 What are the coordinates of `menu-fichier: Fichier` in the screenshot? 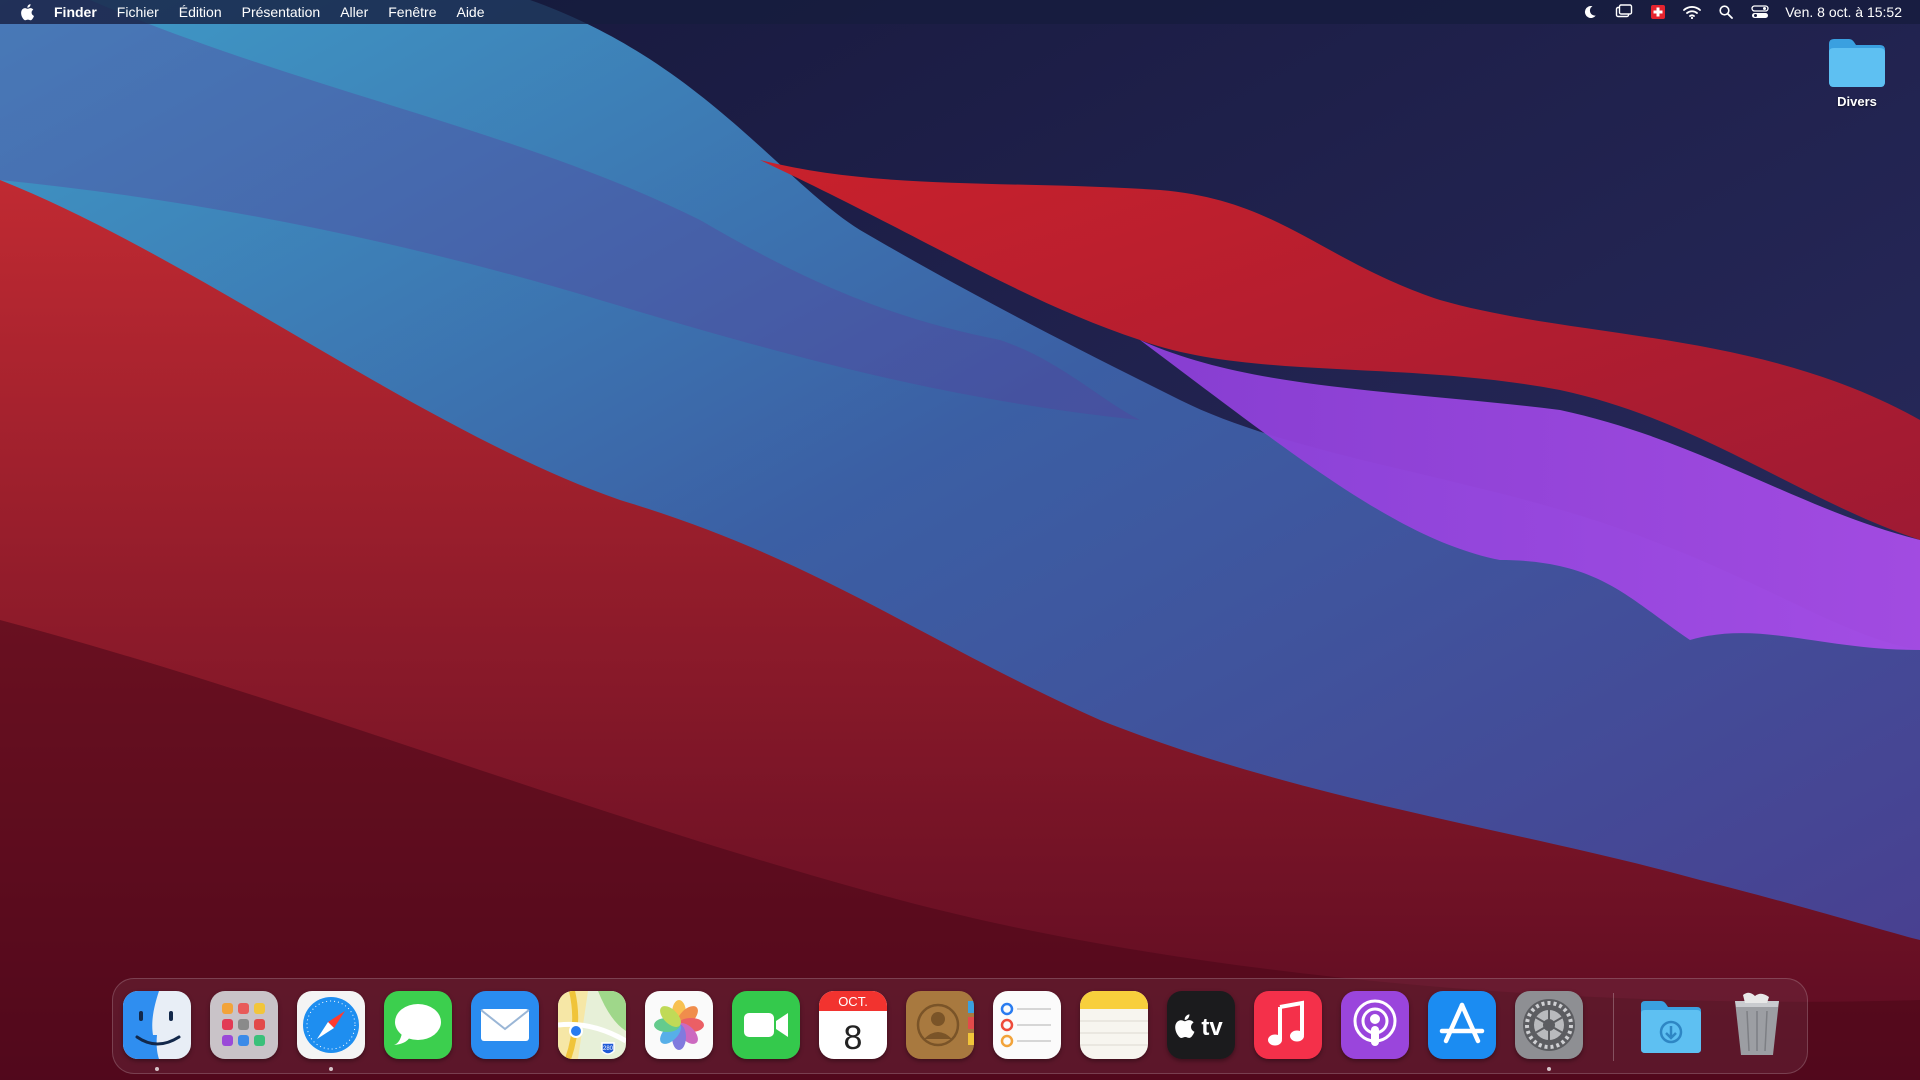 It's located at (138, 12).